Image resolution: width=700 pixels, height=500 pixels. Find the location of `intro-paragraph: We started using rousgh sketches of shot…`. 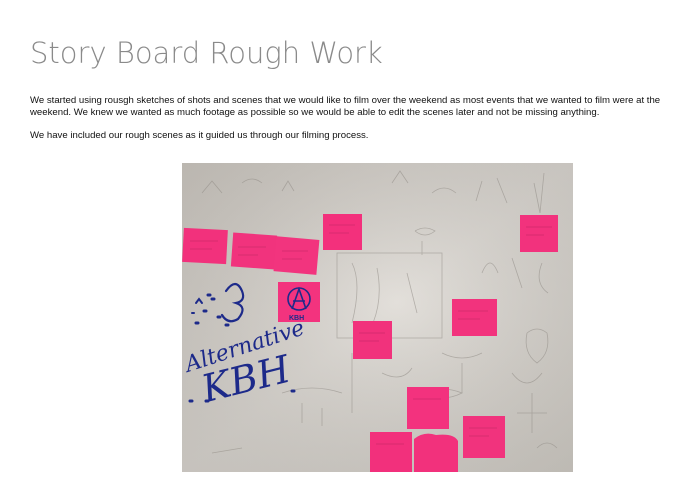

intro-paragraph: We started using rousgh sketches of shot… is located at coordinates (345, 106).